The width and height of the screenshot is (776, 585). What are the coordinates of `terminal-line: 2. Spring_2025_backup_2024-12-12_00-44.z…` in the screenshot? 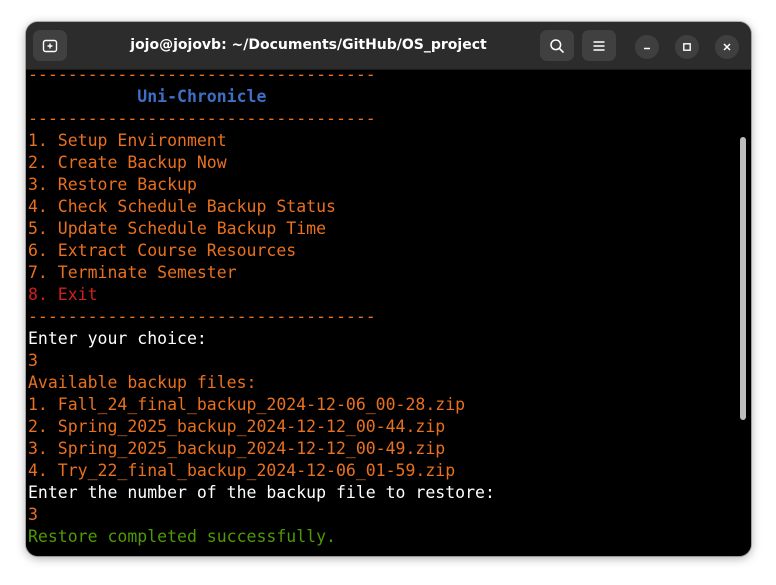 It's located at (237, 426).